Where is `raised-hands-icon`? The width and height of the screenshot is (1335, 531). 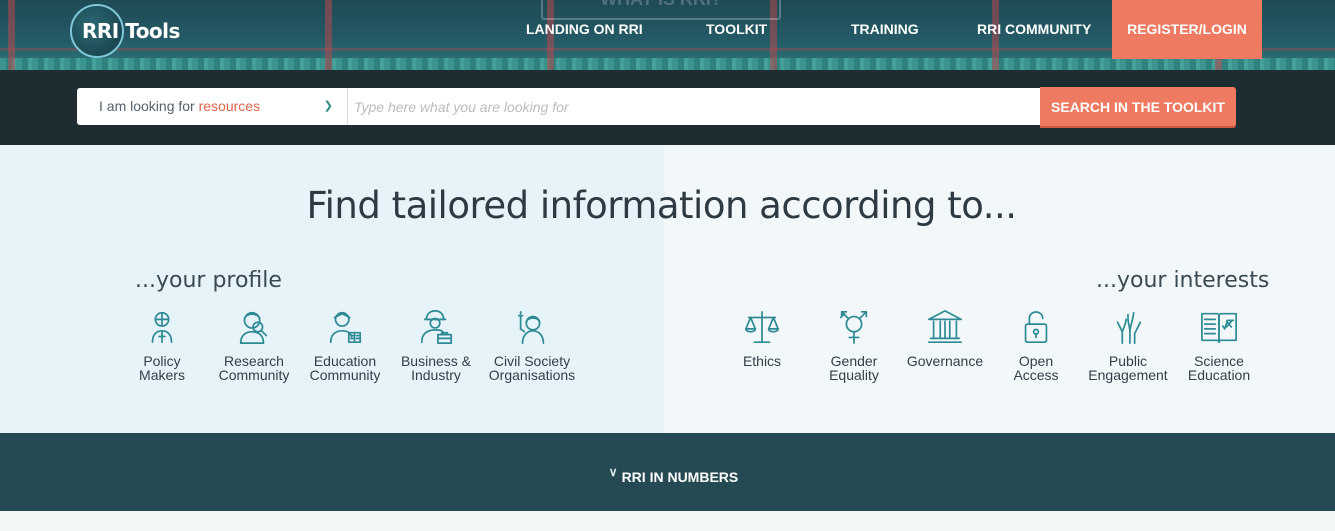
raised-hands-icon is located at coordinates (1129, 328).